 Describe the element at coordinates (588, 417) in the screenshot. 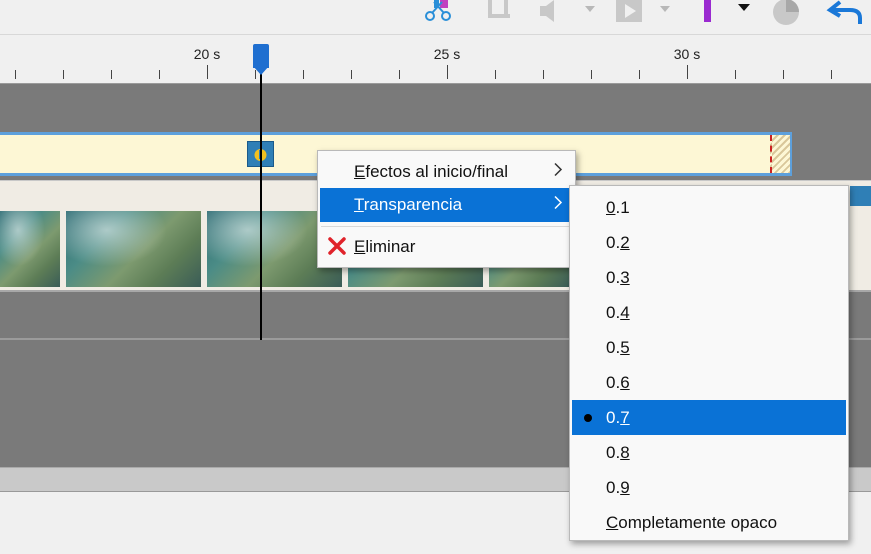

I see `selected-bullet-icon` at that location.